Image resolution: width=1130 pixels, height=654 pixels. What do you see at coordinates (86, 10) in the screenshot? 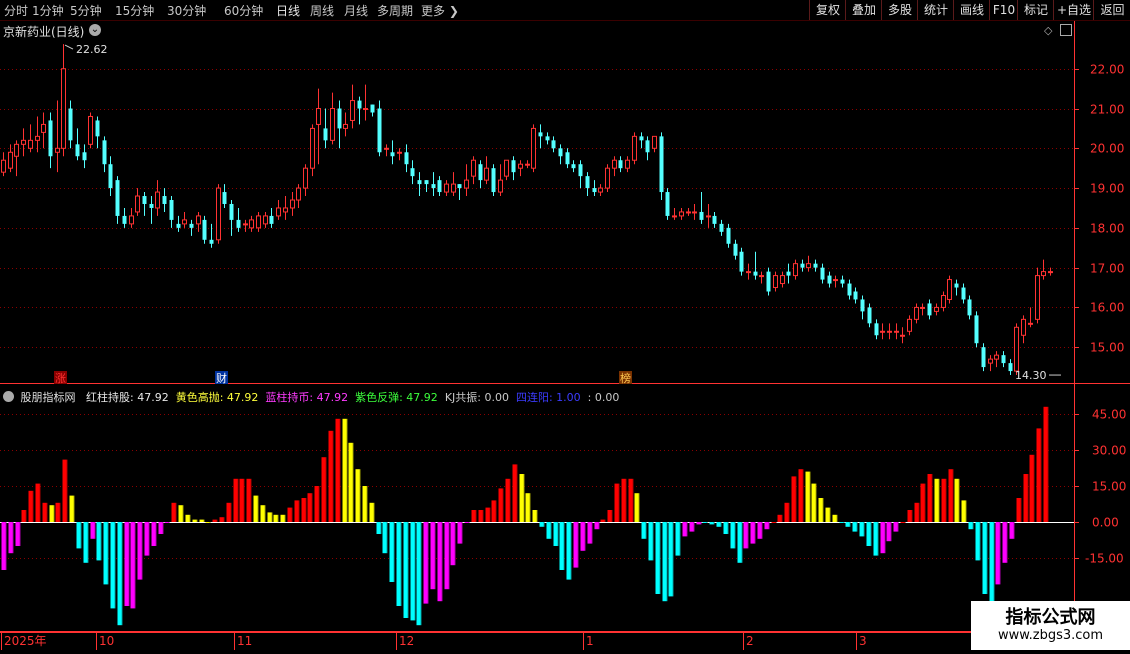
I see `period-tab-2: 5分钟` at bounding box center [86, 10].